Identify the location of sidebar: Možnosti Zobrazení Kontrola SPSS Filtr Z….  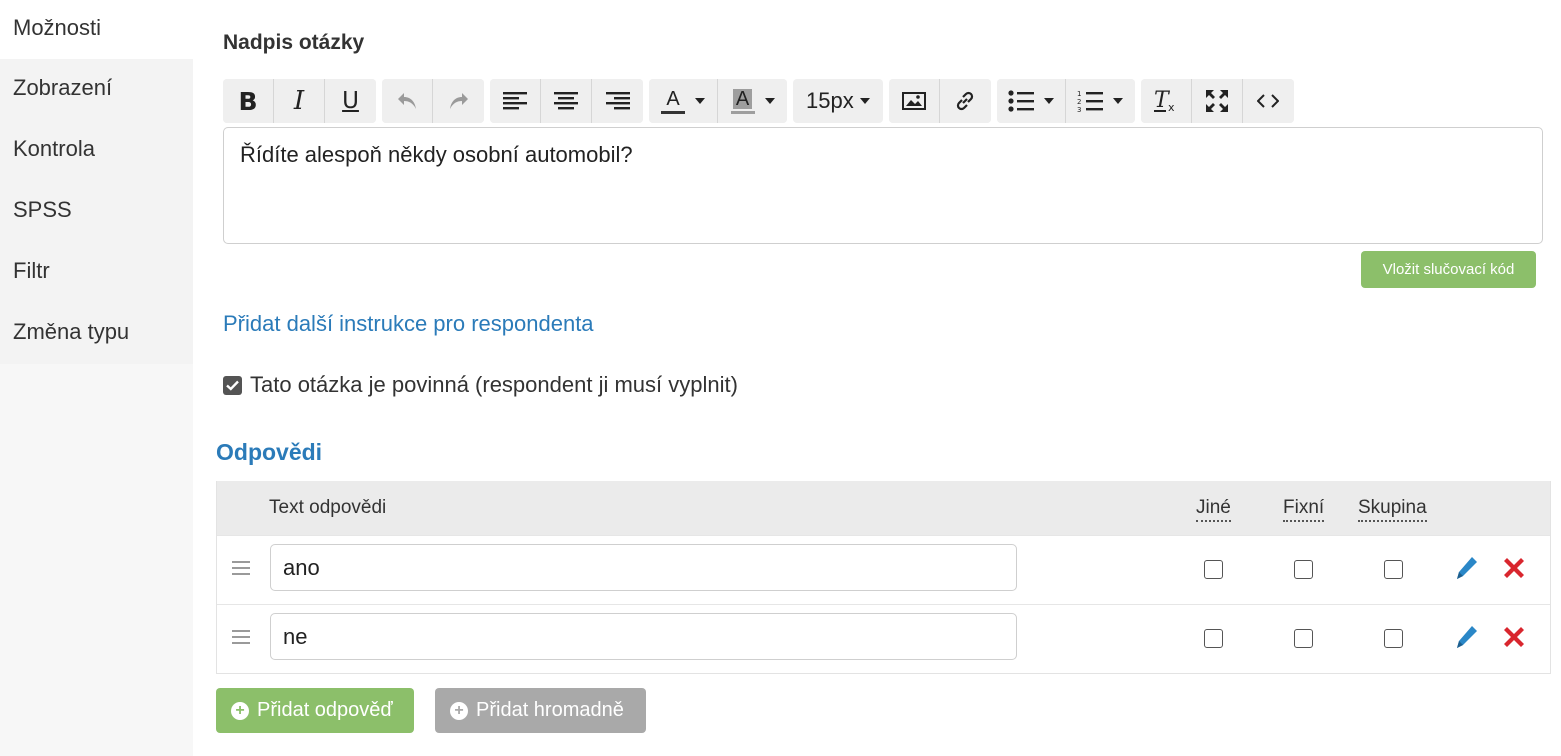
(96, 378).